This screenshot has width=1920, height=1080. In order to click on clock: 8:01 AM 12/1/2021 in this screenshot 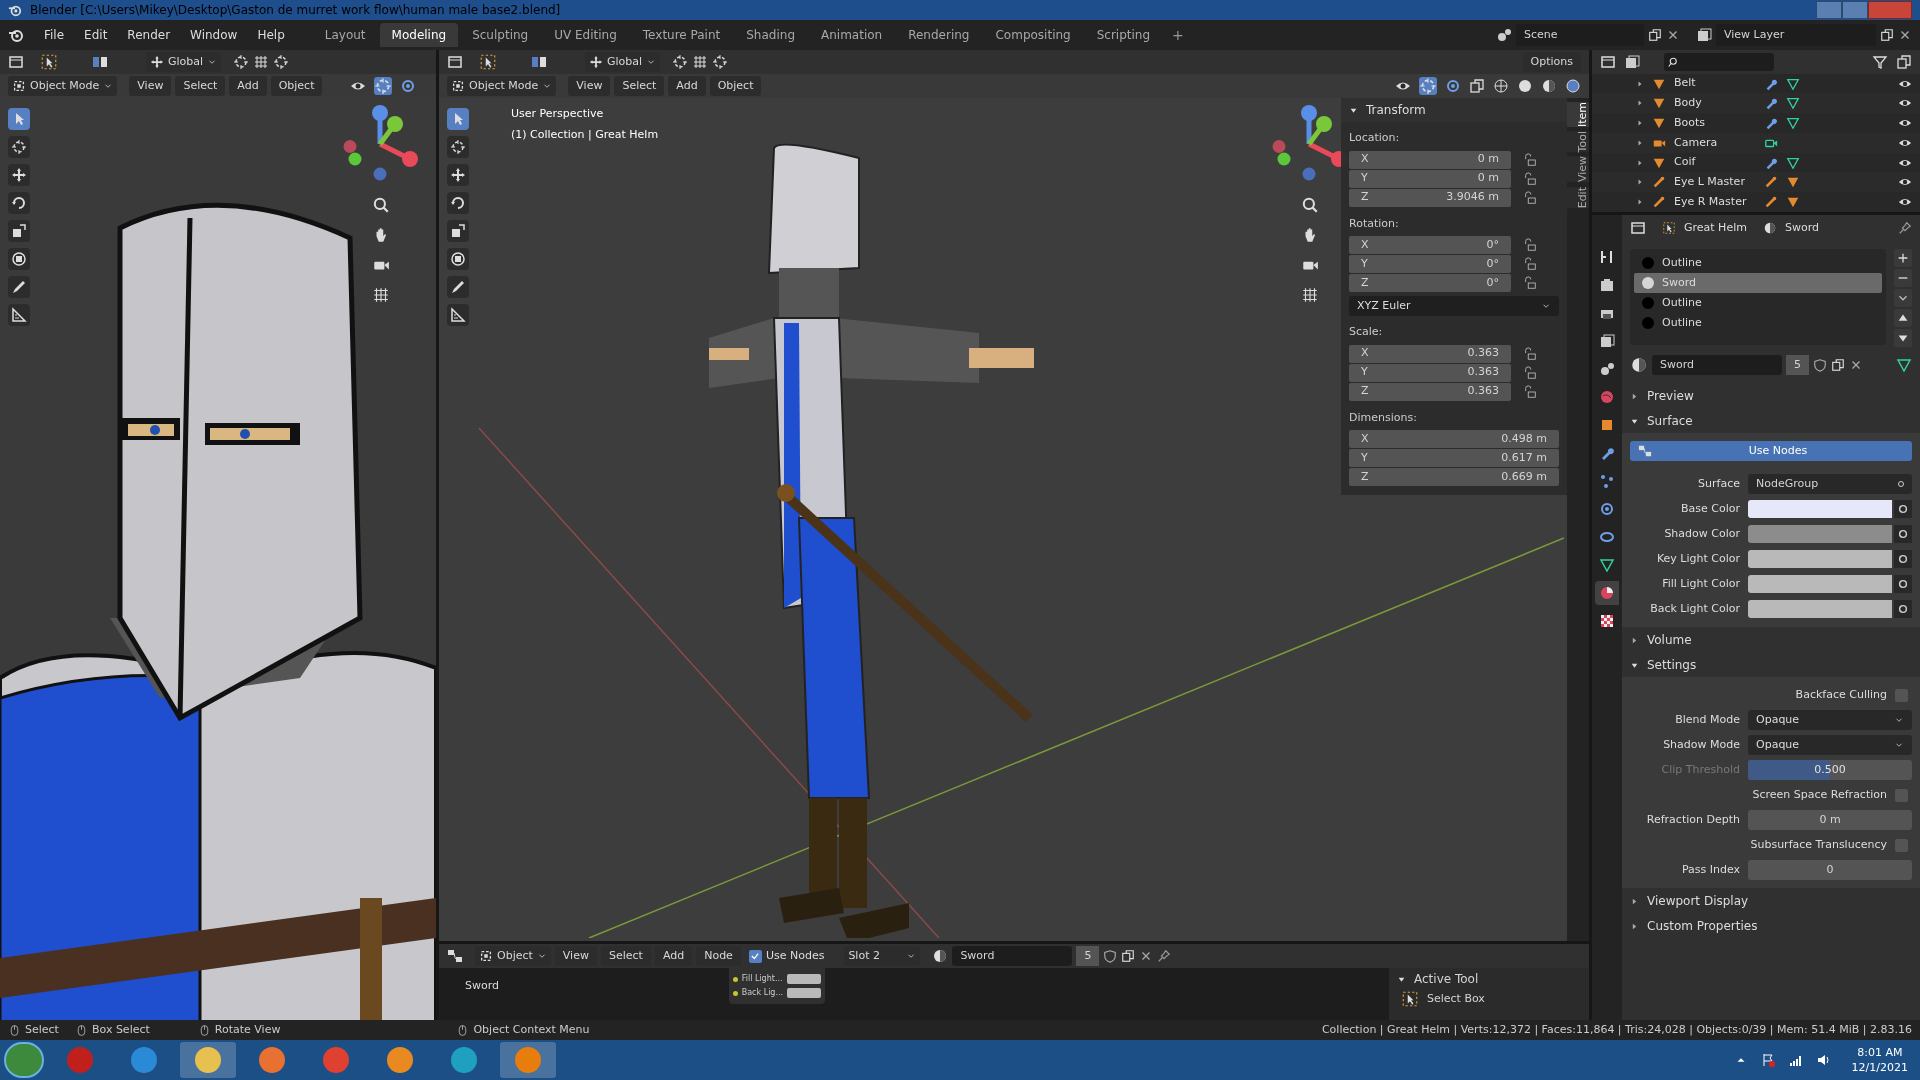, I will do `click(1879, 1060)`.